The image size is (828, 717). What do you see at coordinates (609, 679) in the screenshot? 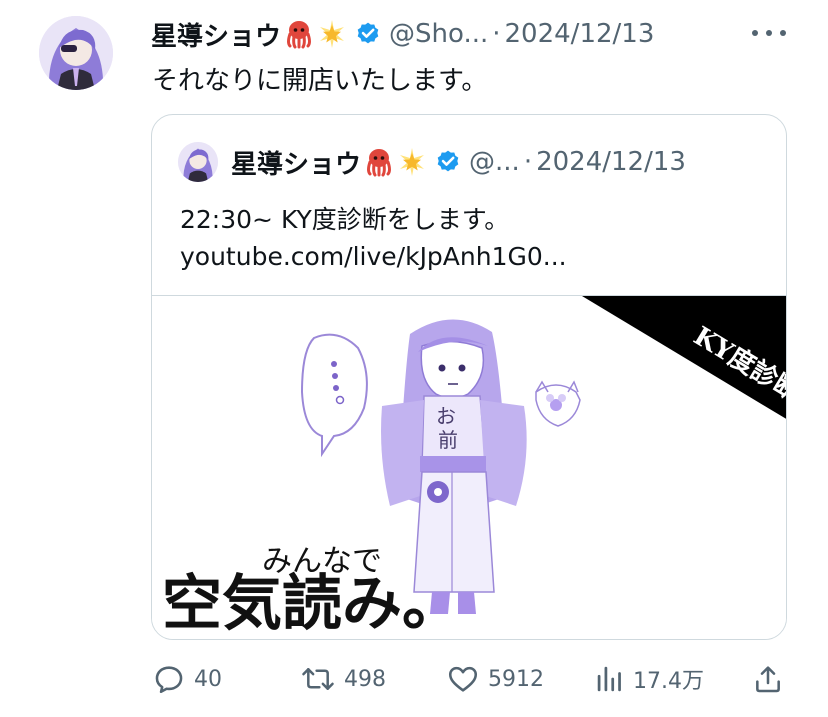
I see `views-chart-icon` at bounding box center [609, 679].